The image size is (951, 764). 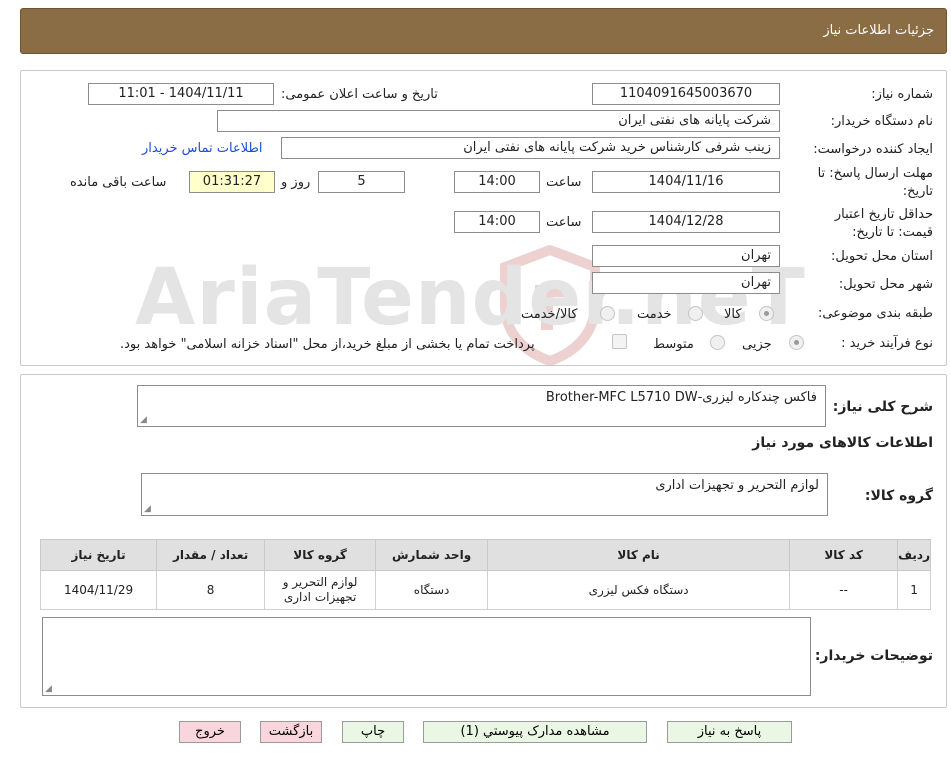 I want to click on col-code: کد کالا, so click(x=844, y=555).